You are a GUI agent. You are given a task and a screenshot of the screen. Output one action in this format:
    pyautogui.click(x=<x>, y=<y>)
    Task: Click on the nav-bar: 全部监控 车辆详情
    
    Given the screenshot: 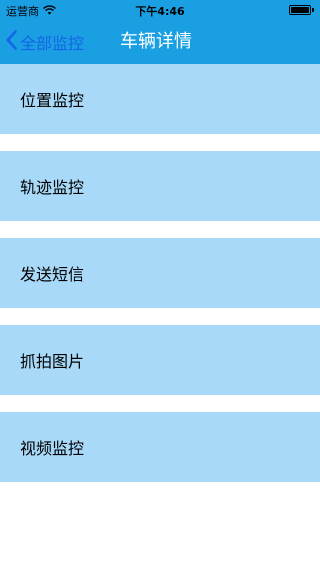 What is the action you would take?
    pyautogui.click(x=160, y=42)
    